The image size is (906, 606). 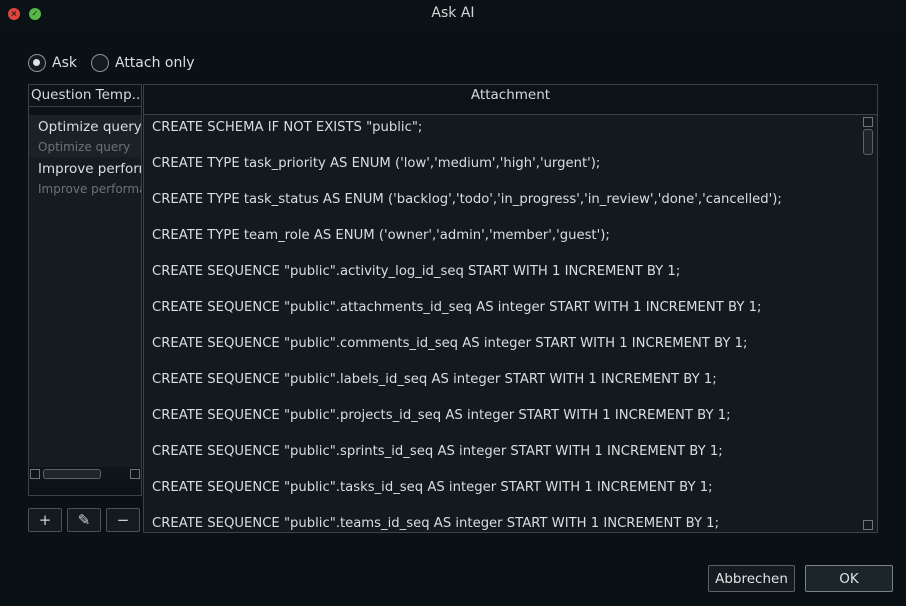 I want to click on radio-attach-only: Attach only, so click(x=142, y=63).